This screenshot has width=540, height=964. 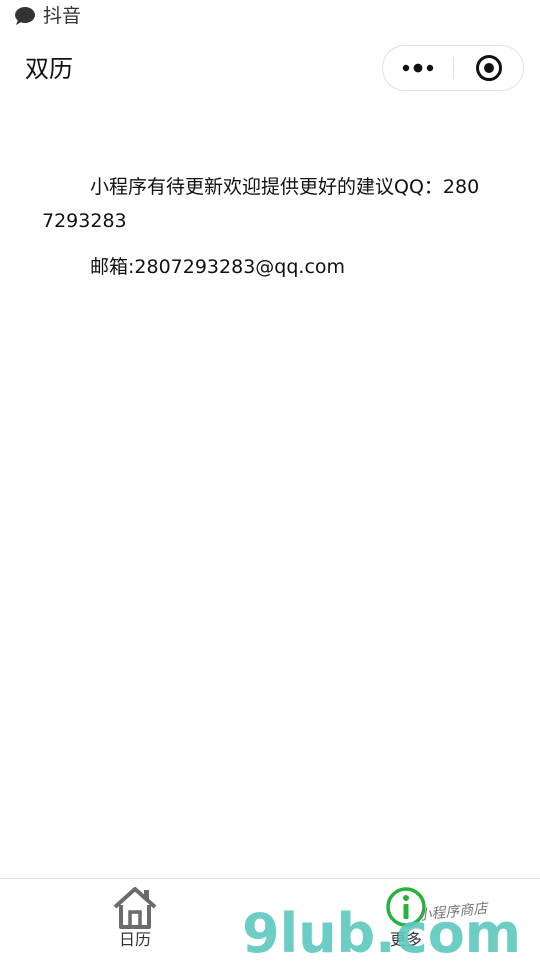 I want to click on target-close-icon, so click(x=489, y=68).